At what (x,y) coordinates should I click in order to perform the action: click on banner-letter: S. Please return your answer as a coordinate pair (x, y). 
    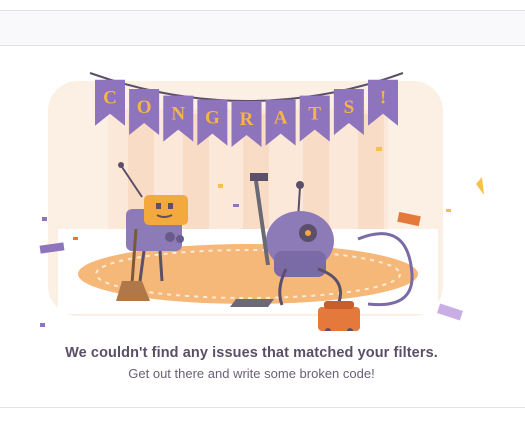
    Looking at the image, I should click on (349, 107).